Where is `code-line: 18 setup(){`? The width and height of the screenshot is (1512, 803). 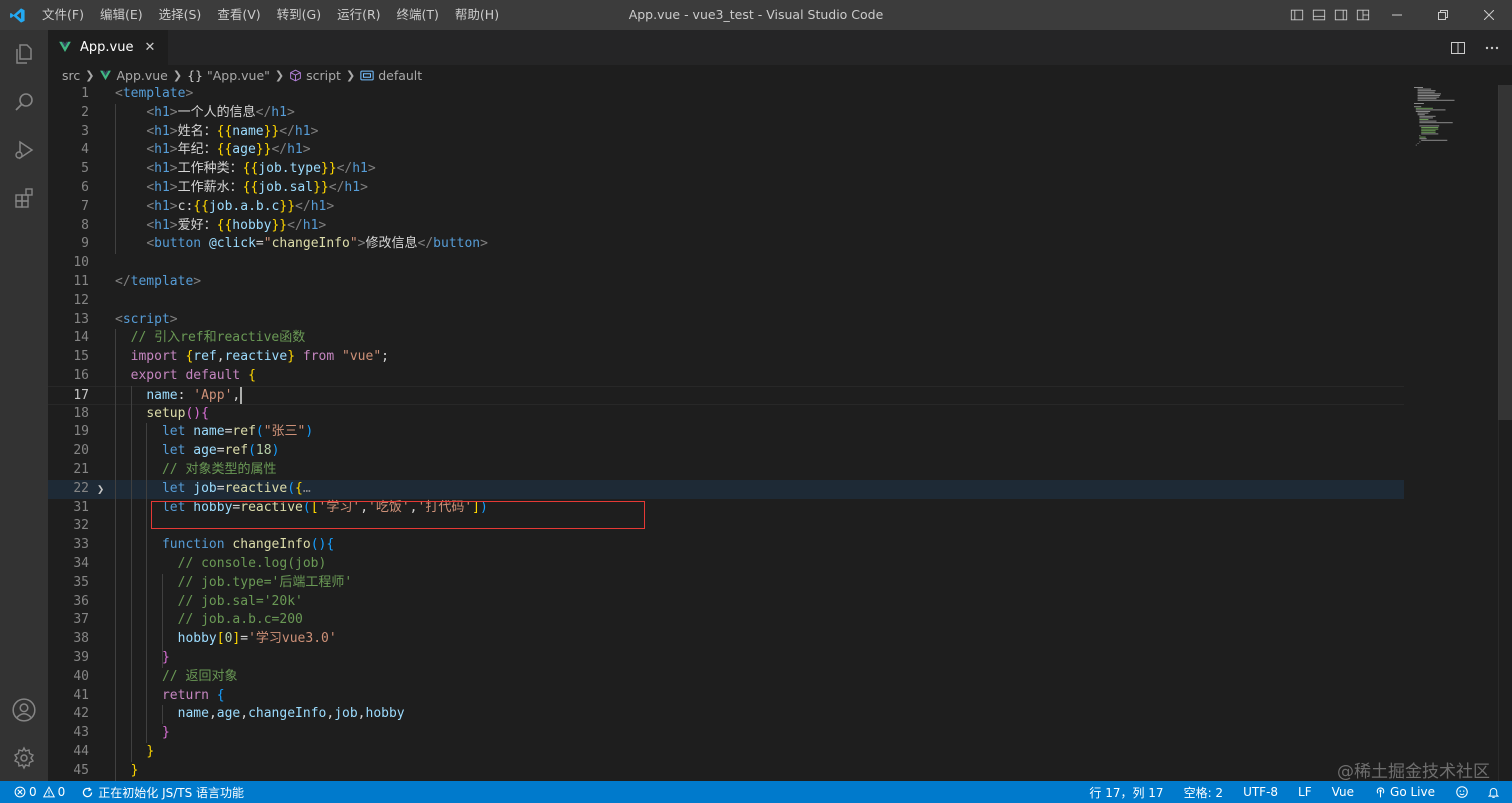 code-line: 18 setup(){ is located at coordinates (726, 414).